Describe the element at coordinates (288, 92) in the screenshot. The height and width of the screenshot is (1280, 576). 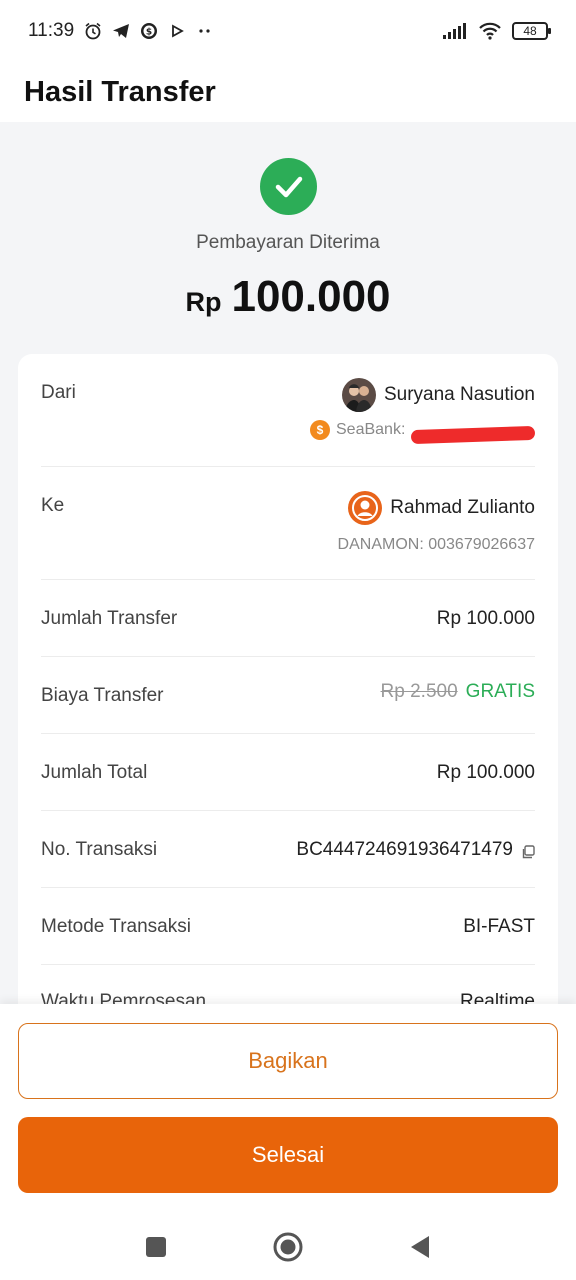
I see `app-header: Hasil Transfer` at that location.